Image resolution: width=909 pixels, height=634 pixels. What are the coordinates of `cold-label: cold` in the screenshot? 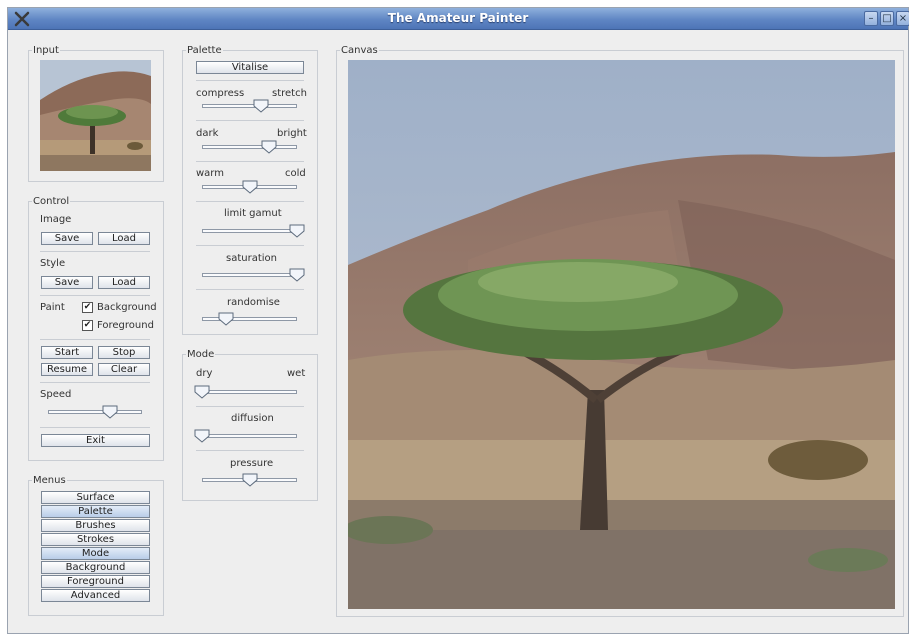 It's located at (295, 173).